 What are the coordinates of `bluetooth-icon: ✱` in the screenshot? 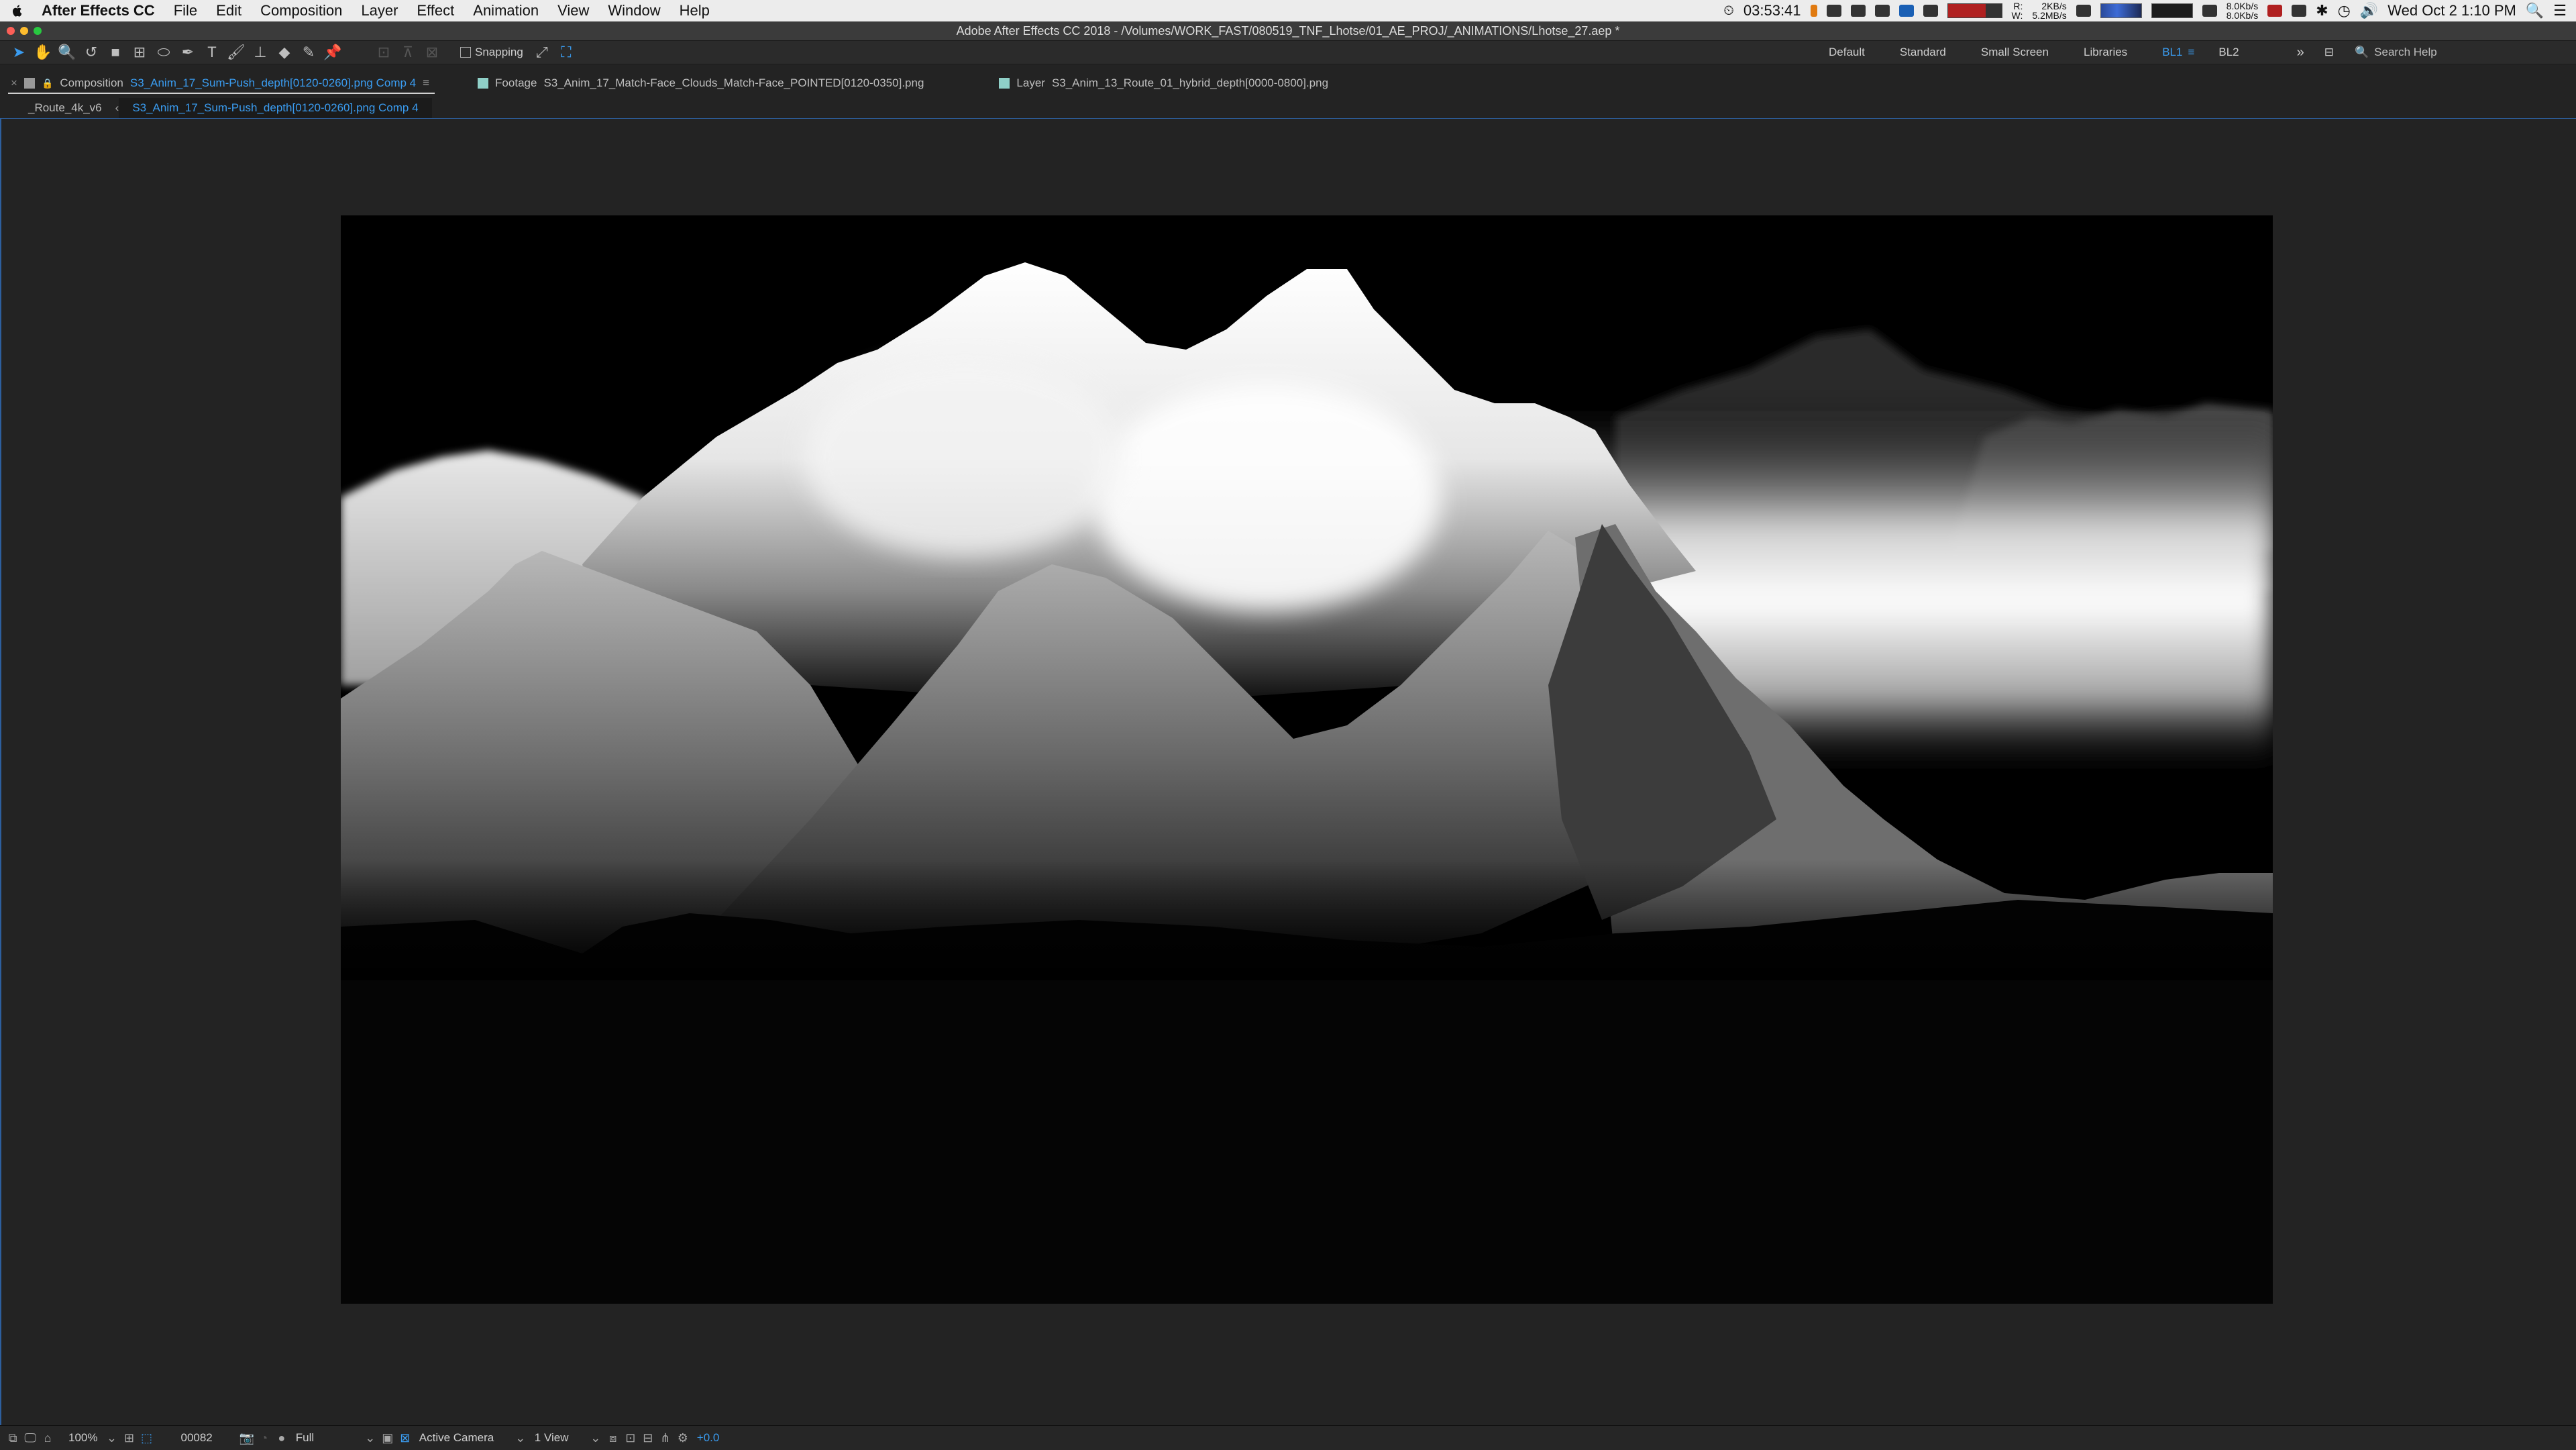 It's located at (2322, 10).